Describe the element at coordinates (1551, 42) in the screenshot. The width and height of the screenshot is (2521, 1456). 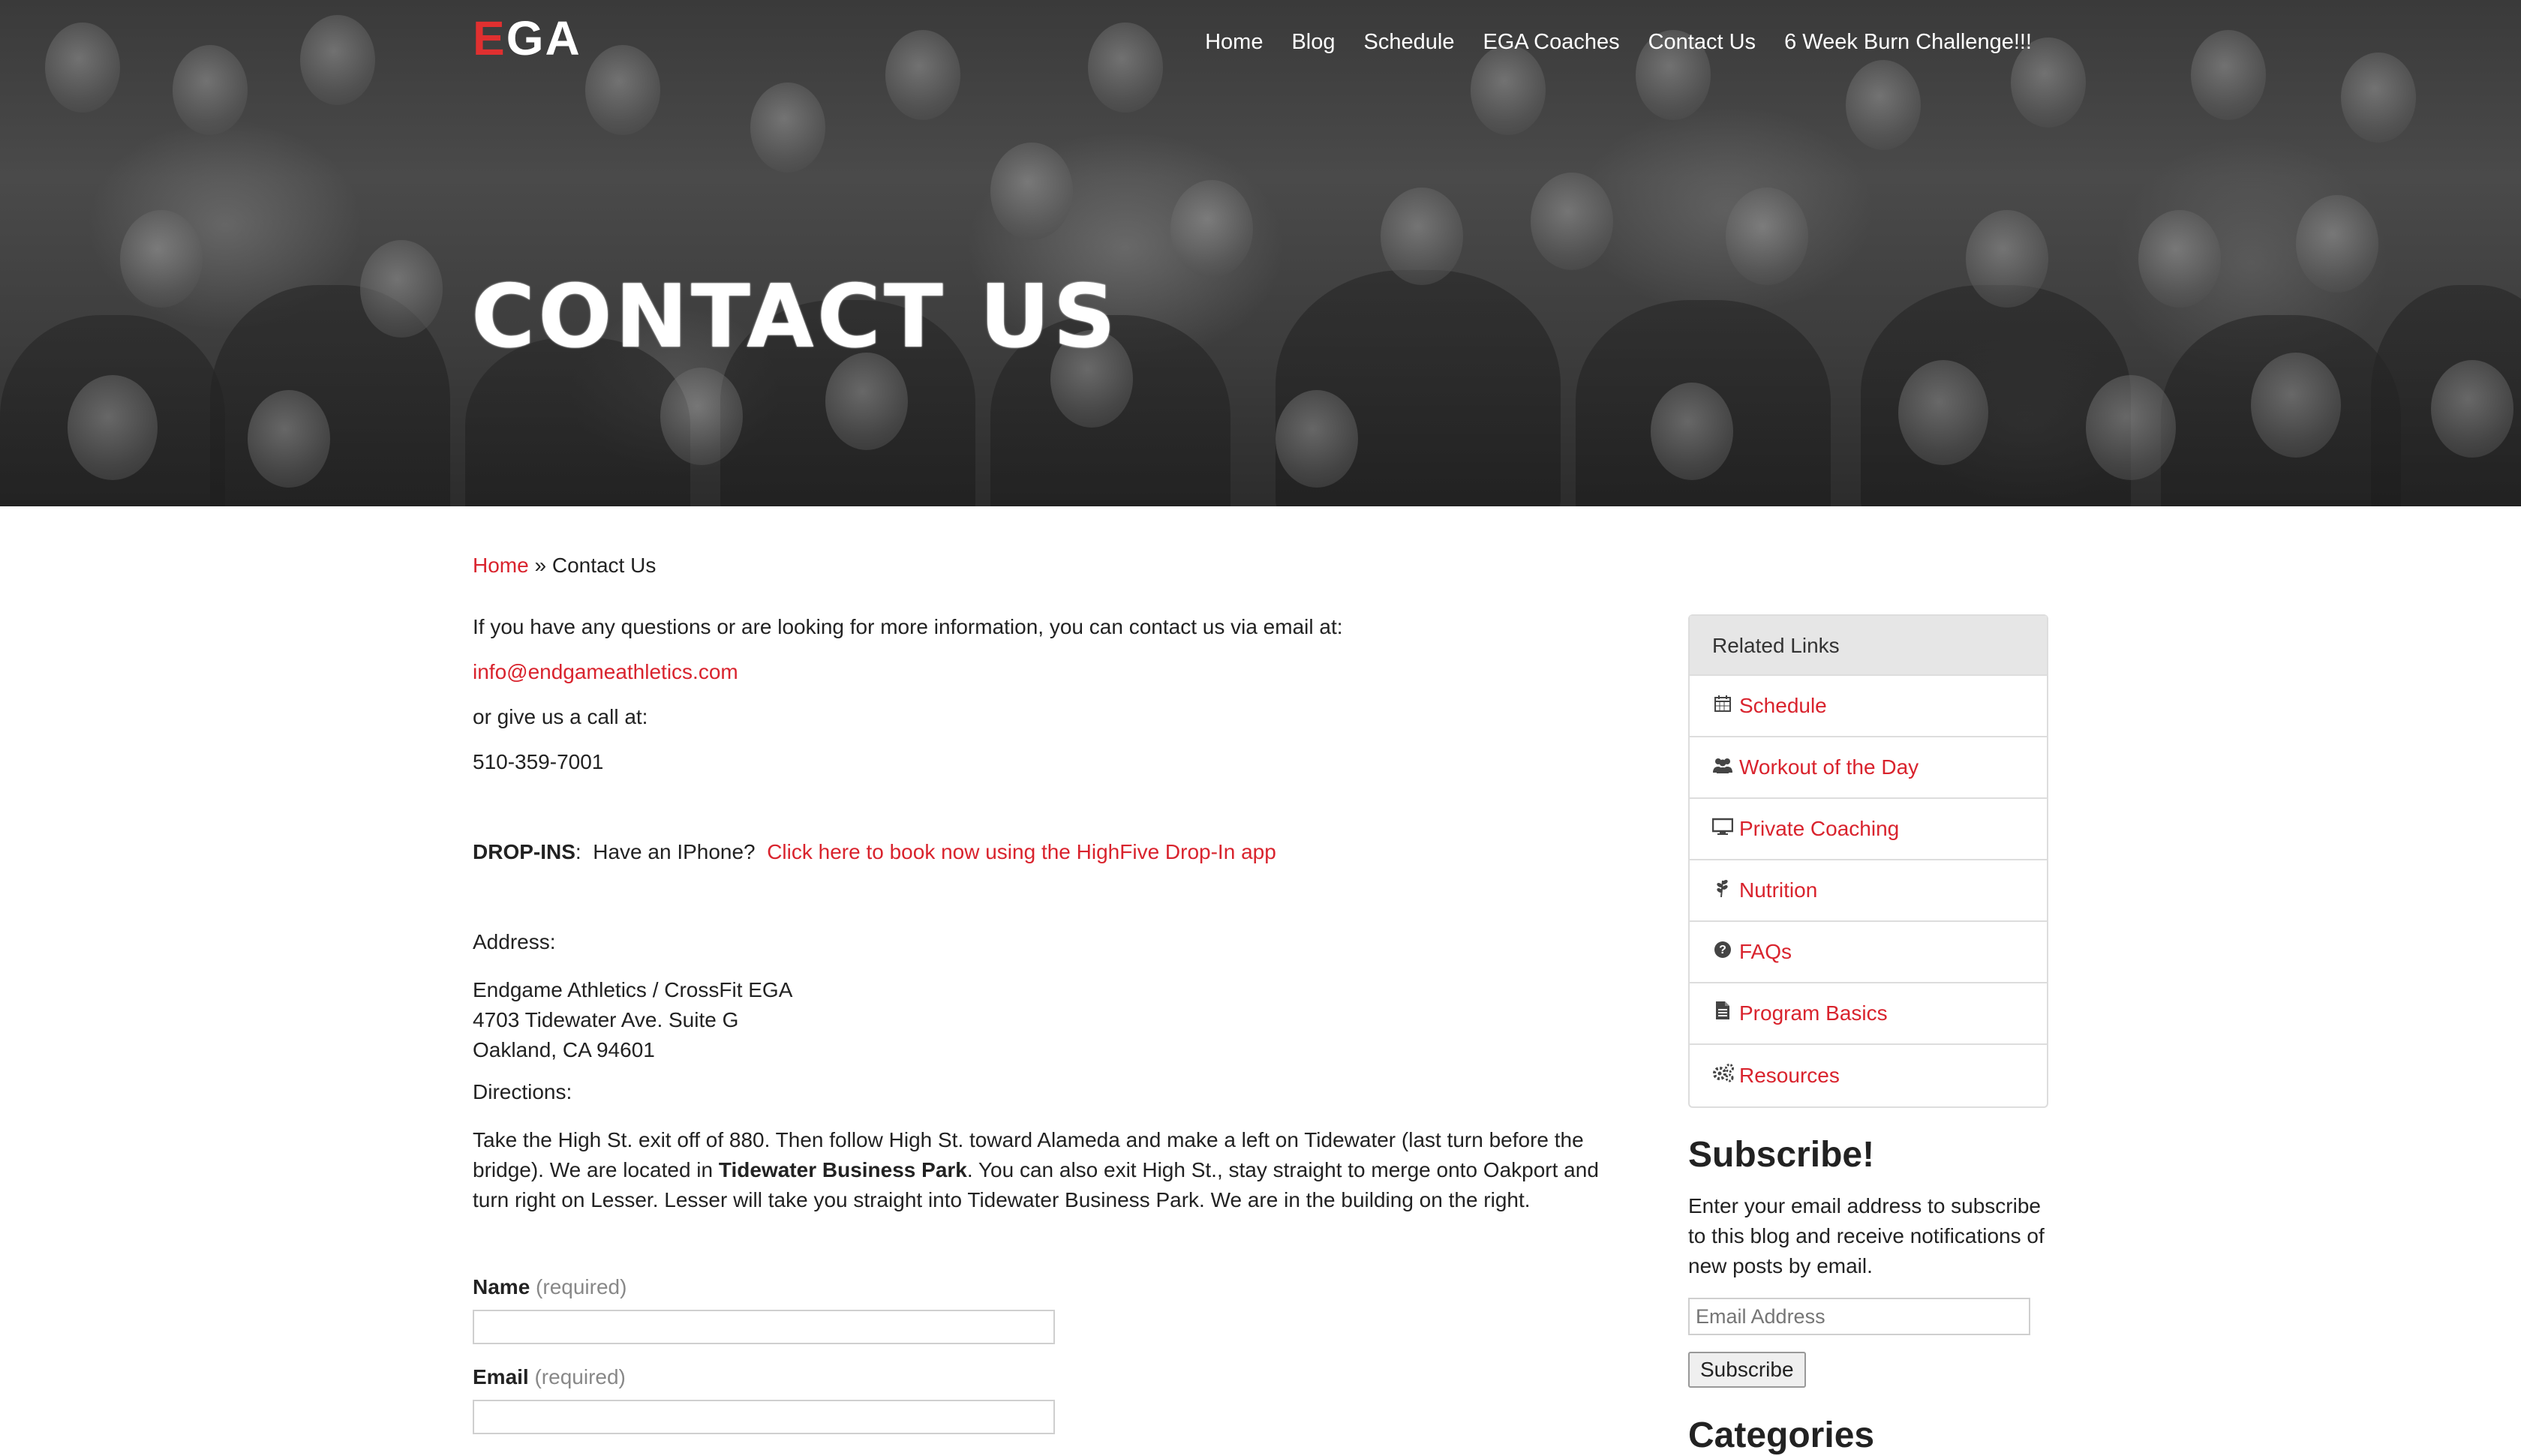
I see `nav-ega-coaches: EGA Coaches` at that location.